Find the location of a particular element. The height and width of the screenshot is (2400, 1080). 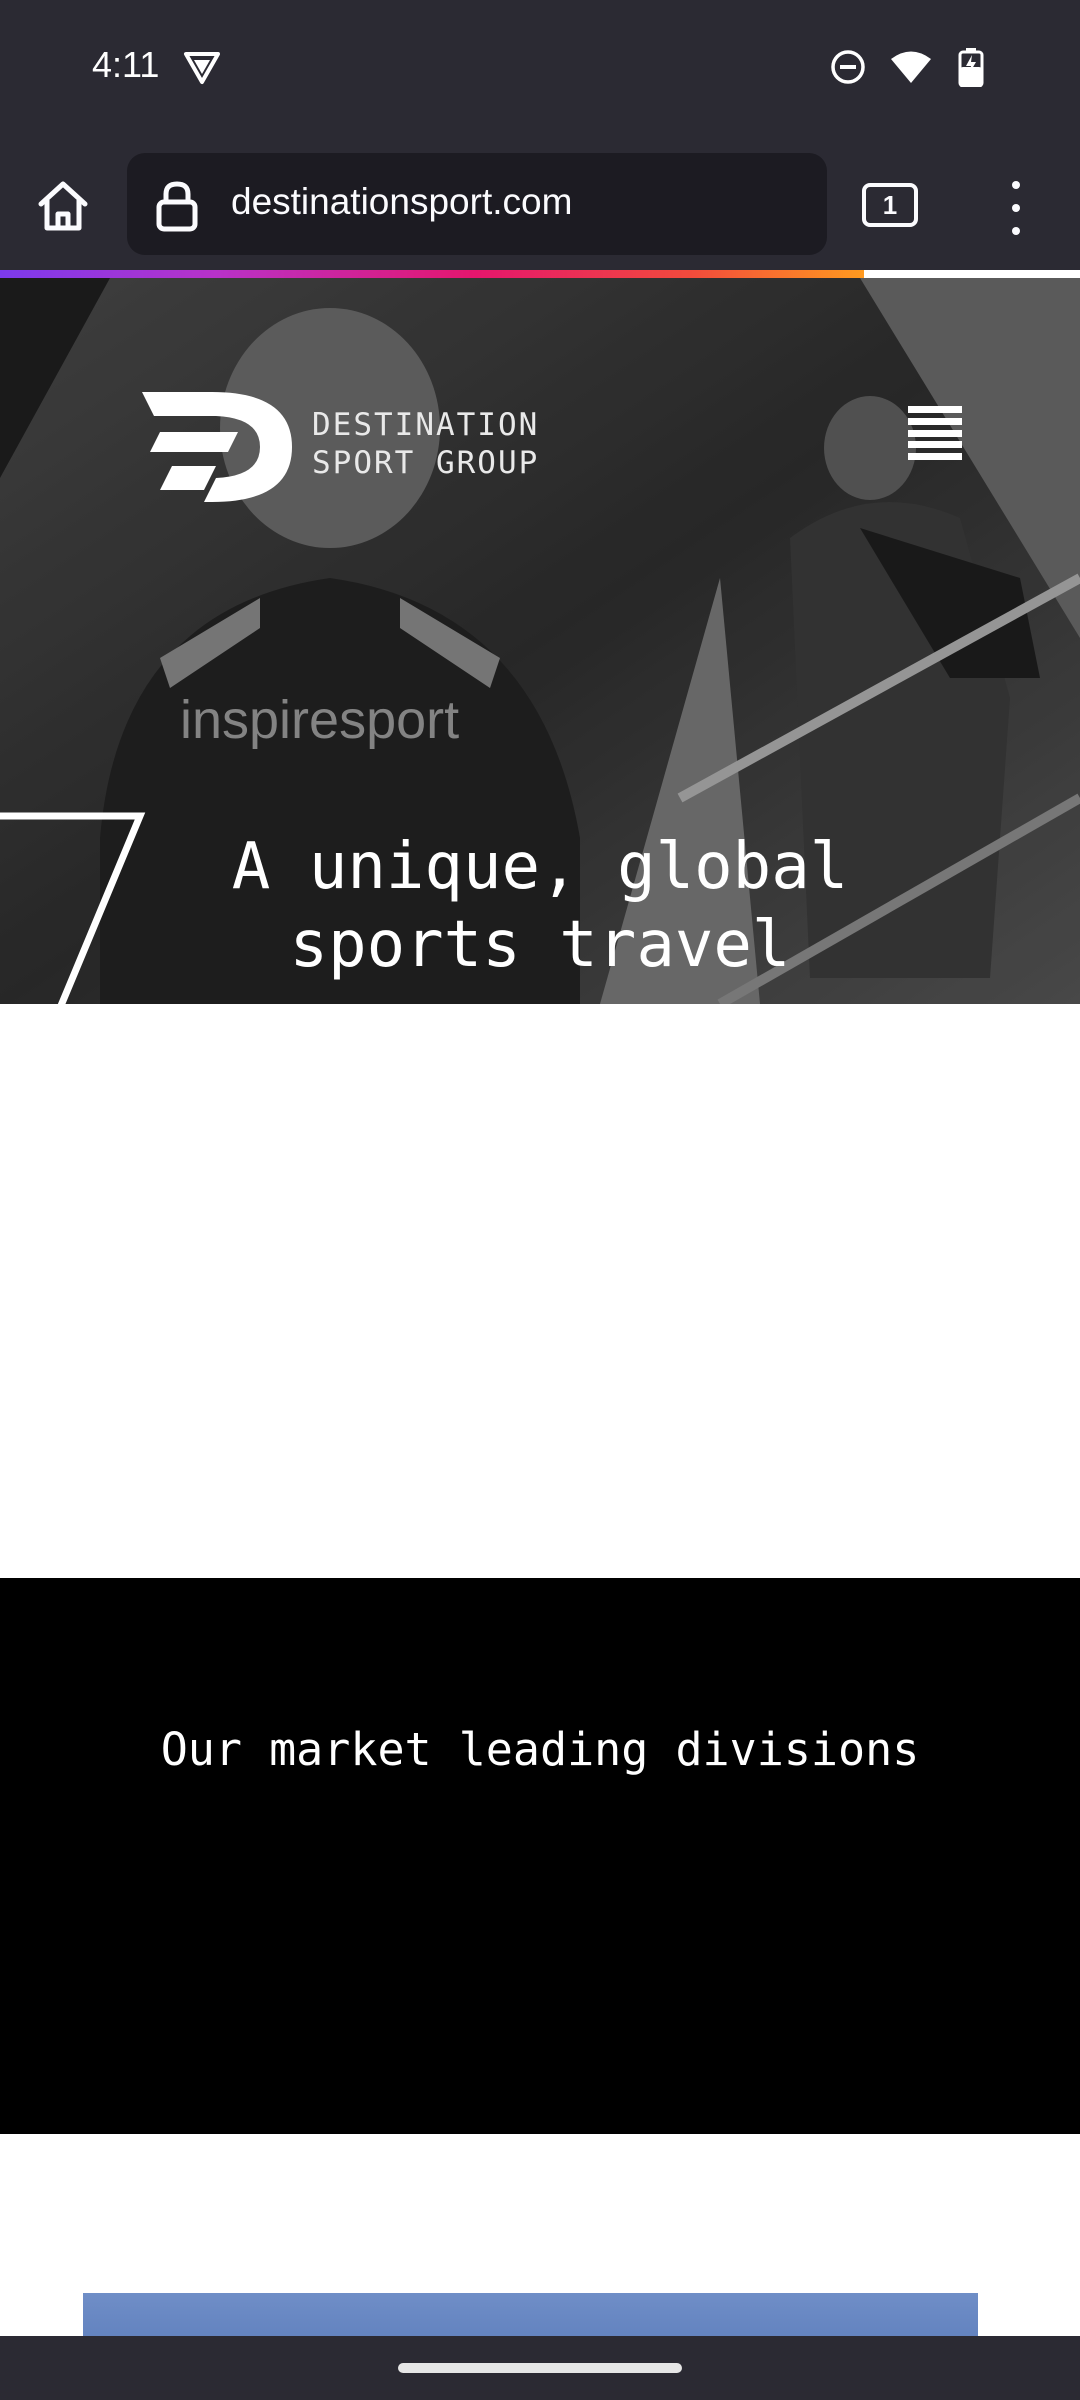

url-text: destinationsport.com is located at coordinates (401, 202).